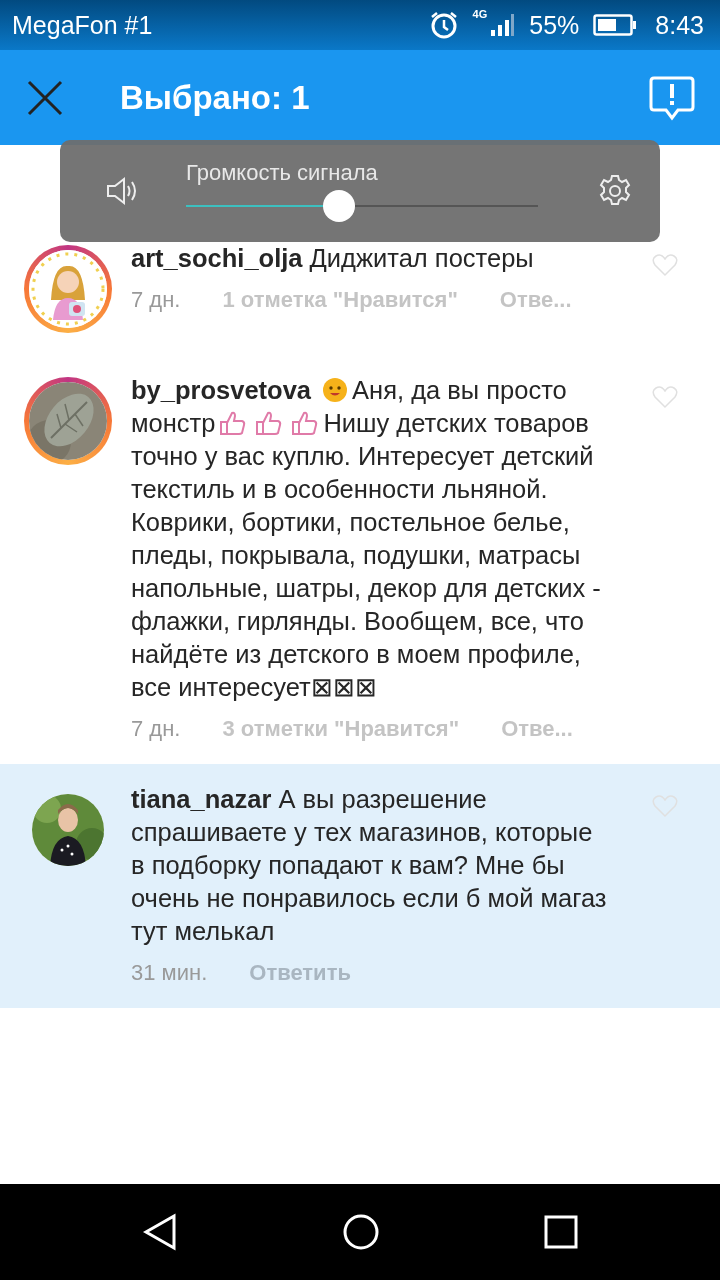 The height and width of the screenshot is (1280, 720). What do you see at coordinates (615, 25) in the screenshot?
I see `battery-icon` at bounding box center [615, 25].